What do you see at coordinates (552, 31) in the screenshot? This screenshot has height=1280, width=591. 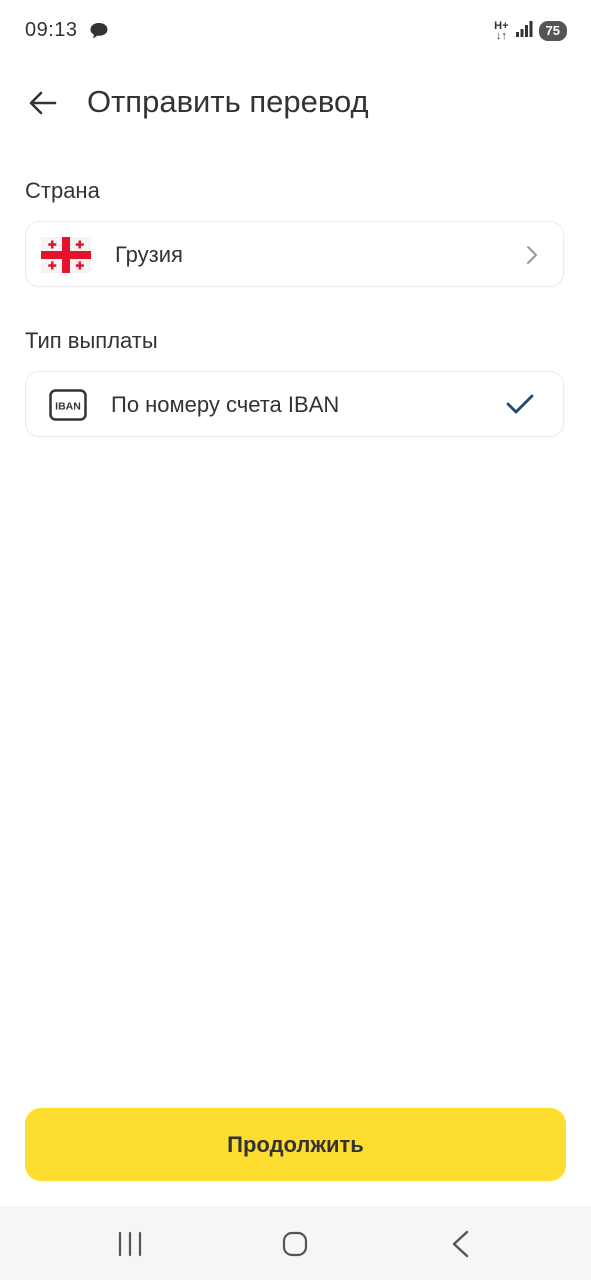 I see `battery-indicator: 75` at bounding box center [552, 31].